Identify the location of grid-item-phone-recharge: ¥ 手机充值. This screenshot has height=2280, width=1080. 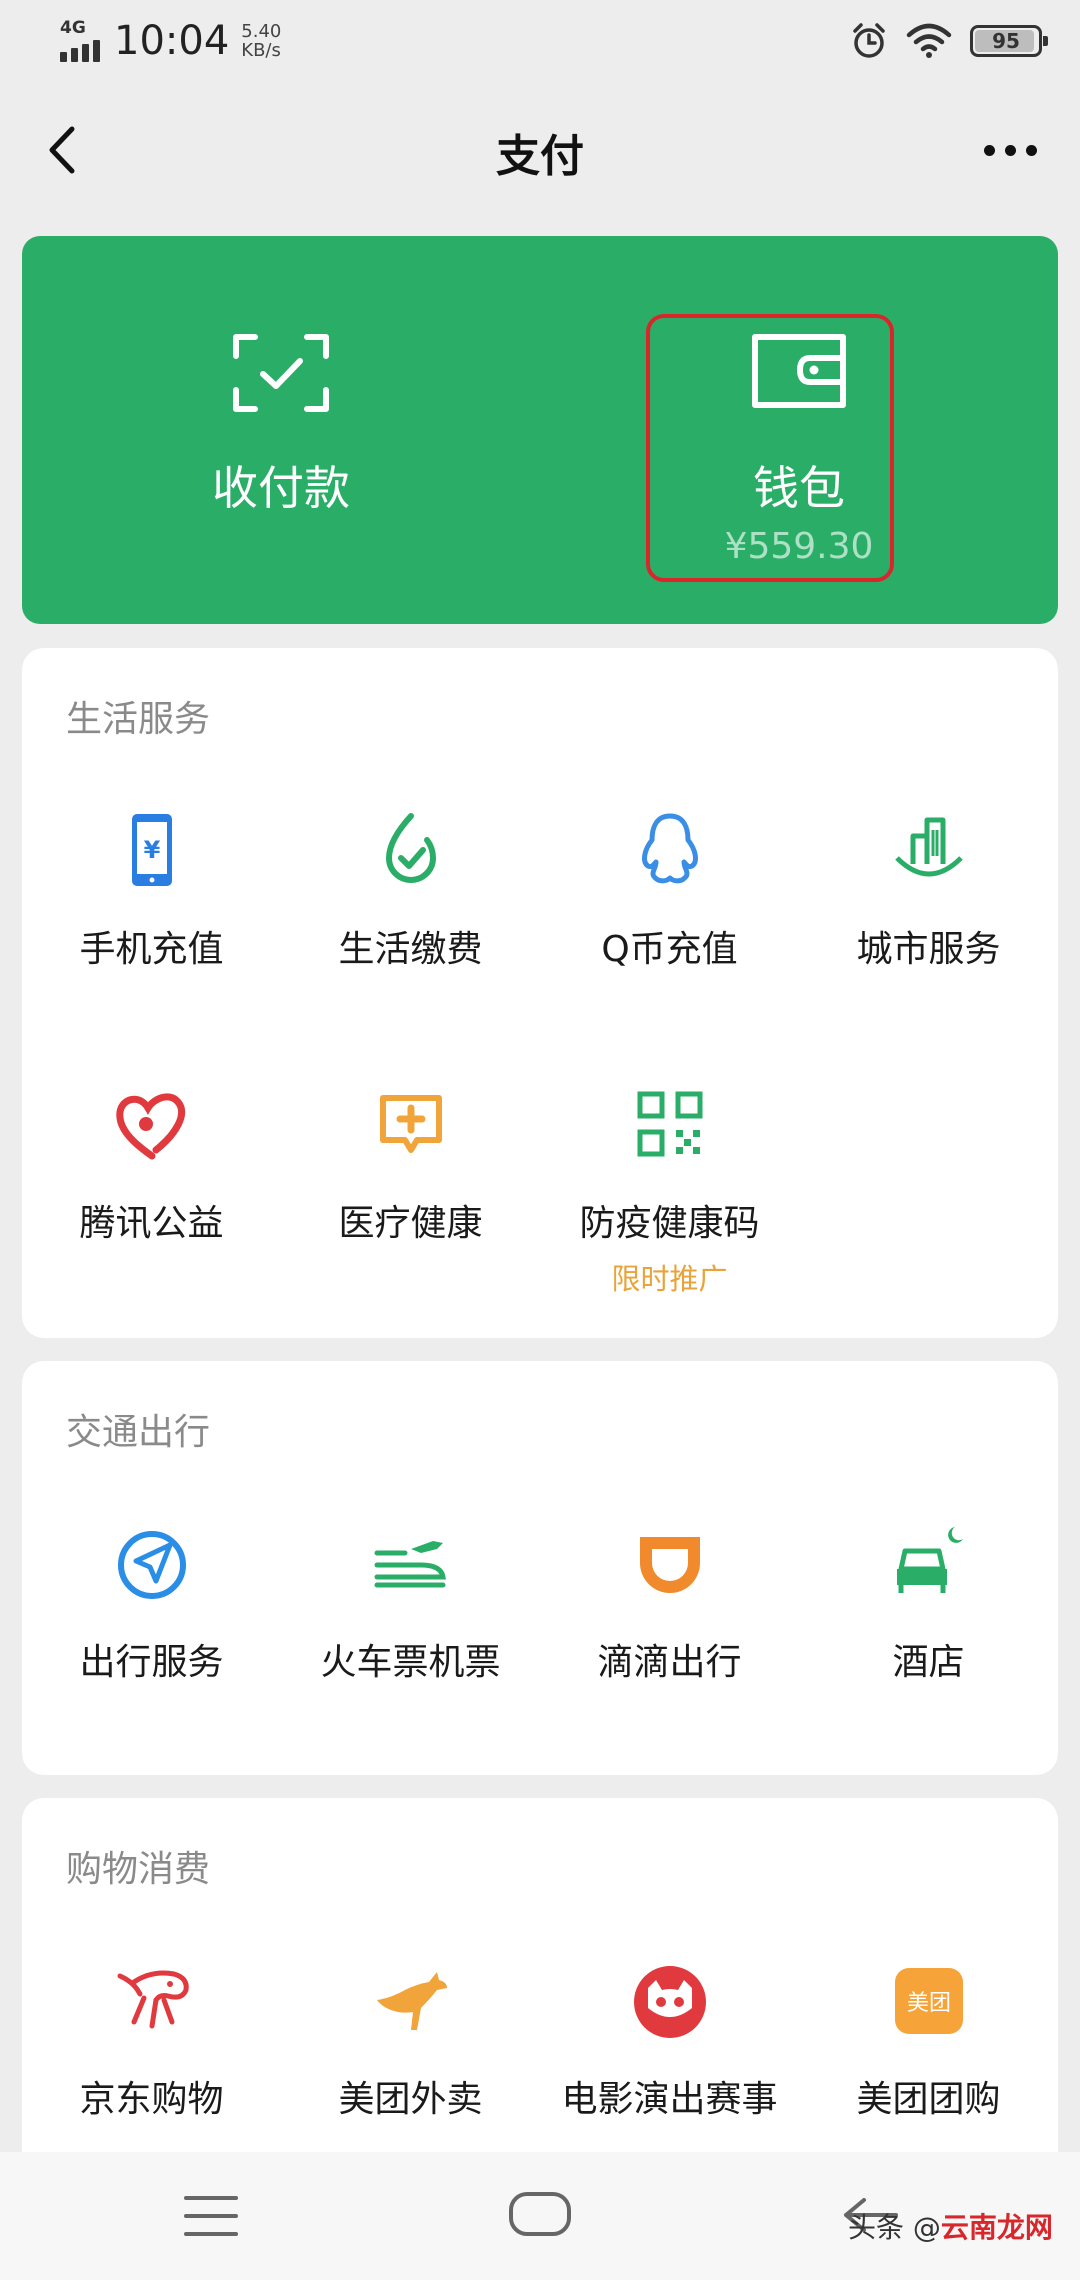
(151, 910).